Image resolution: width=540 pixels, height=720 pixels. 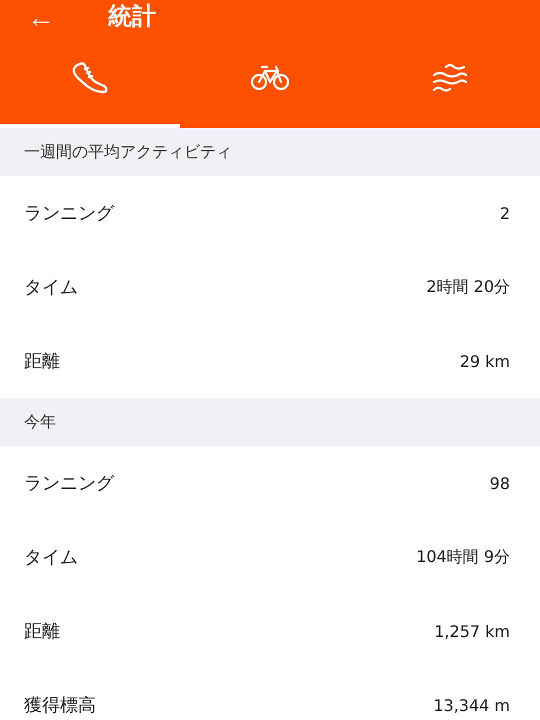 I want to click on stat-value: 29 km, so click(x=485, y=361).